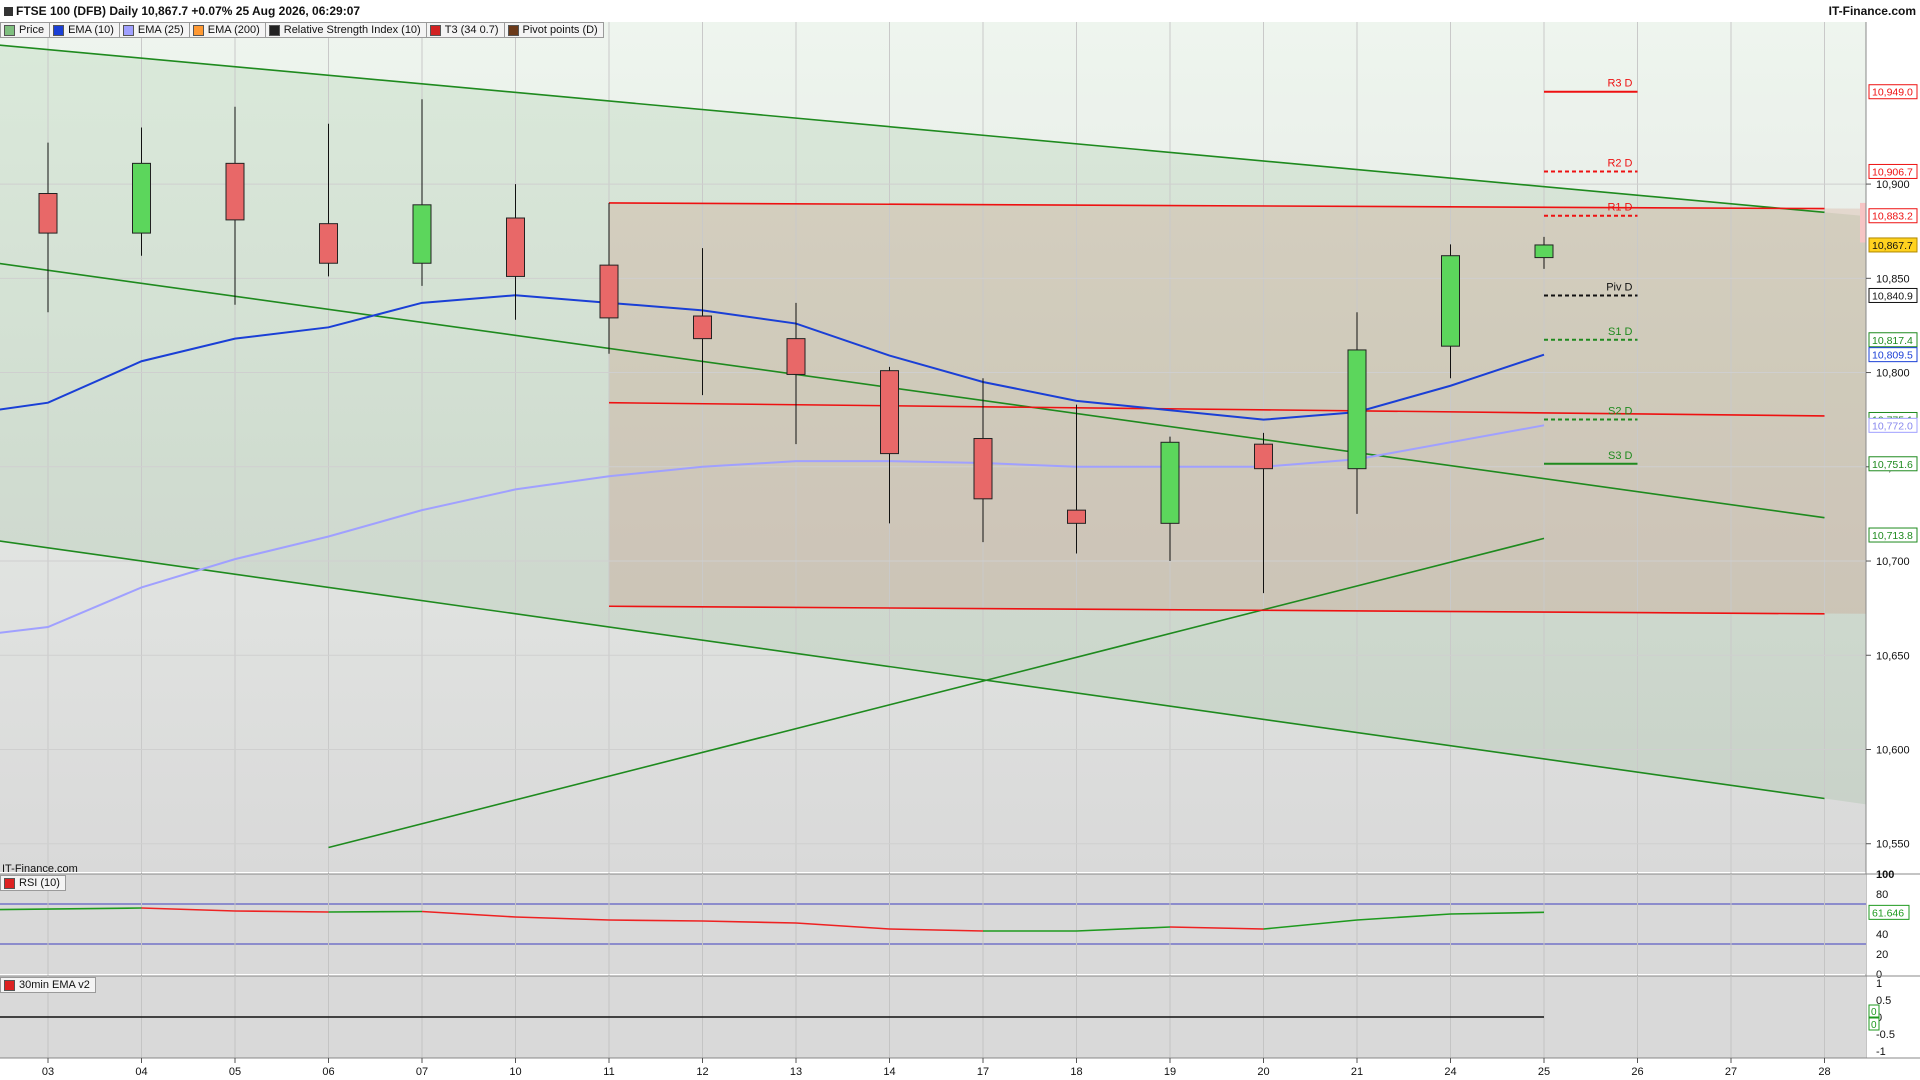 This screenshot has width=1920, height=1080. What do you see at coordinates (233, 30) in the screenshot?
I see `legend-label: EMA (200)` at bounding box center [233, 30].